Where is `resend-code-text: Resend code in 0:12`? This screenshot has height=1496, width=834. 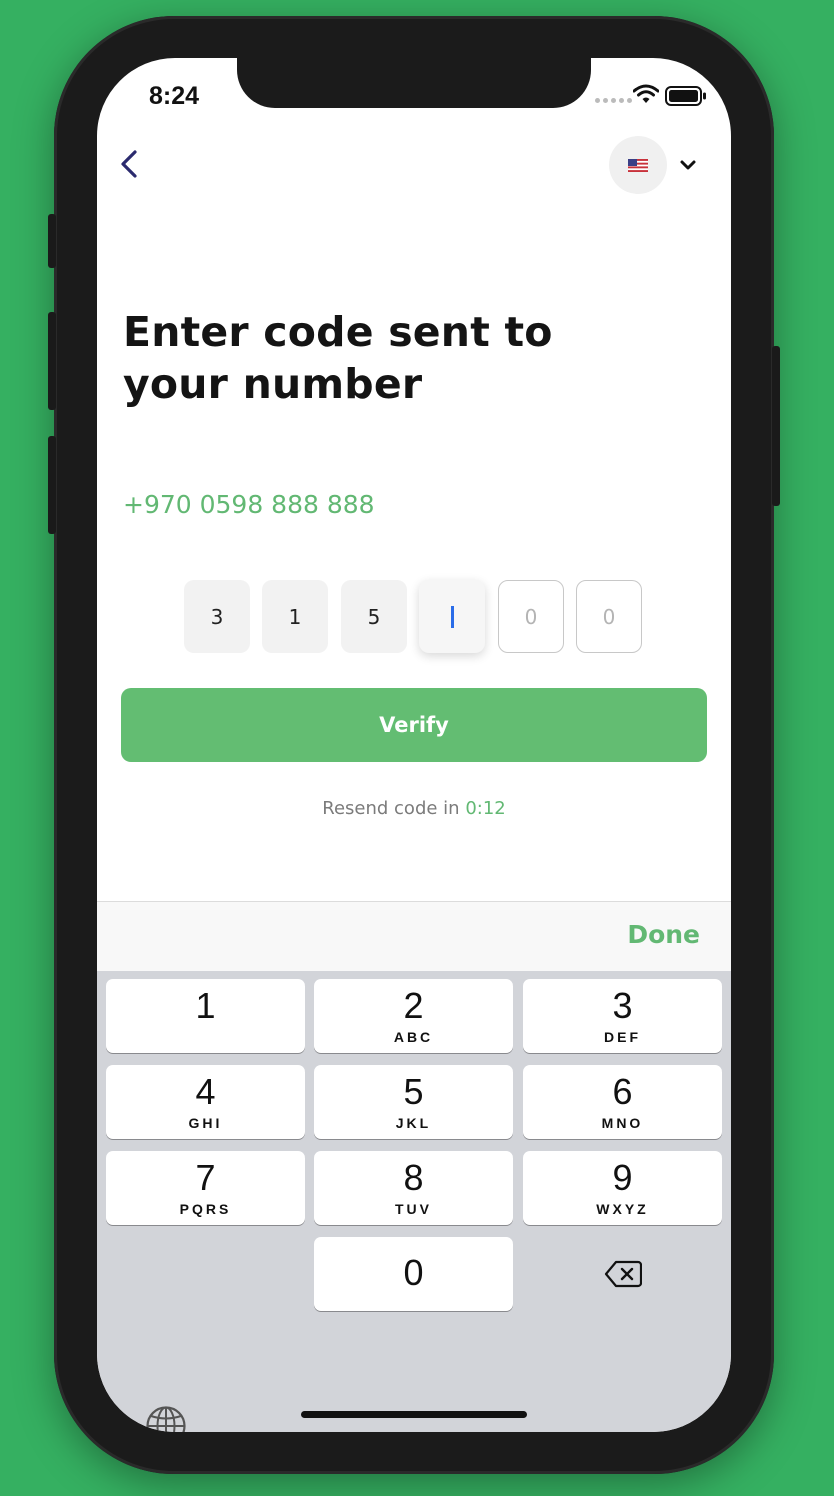 resend-code-text: Resend code in 0:12 is located at coordinates (414, 808).